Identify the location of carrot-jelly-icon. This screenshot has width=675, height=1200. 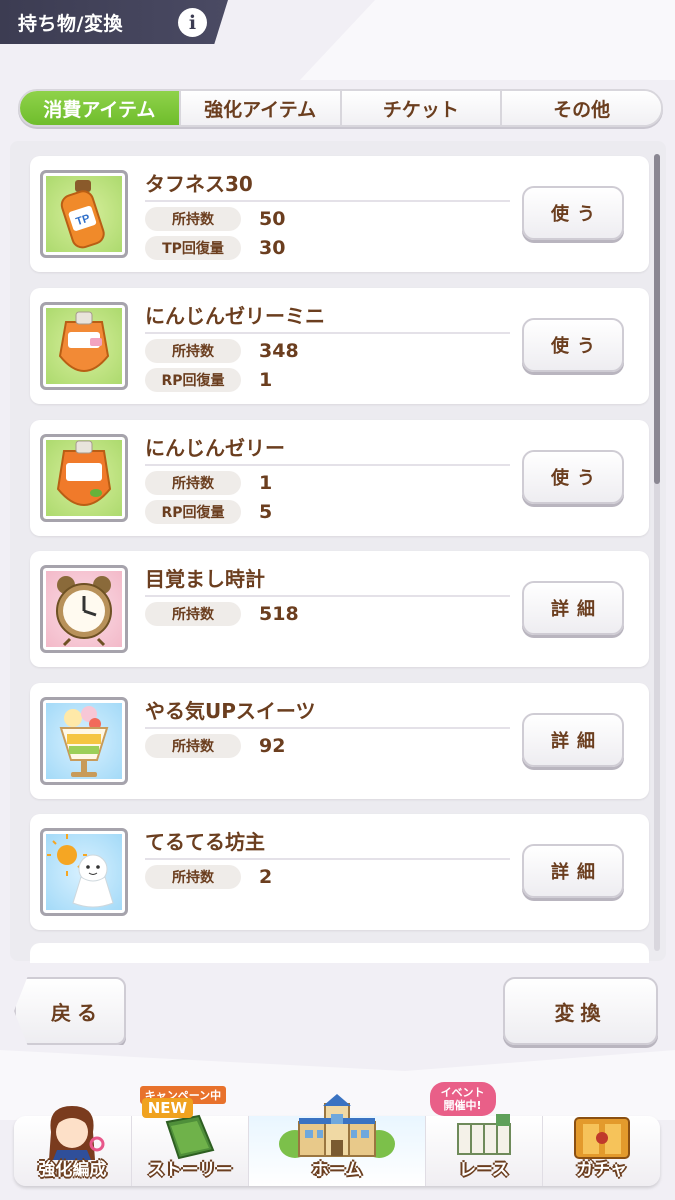
(84, 478).